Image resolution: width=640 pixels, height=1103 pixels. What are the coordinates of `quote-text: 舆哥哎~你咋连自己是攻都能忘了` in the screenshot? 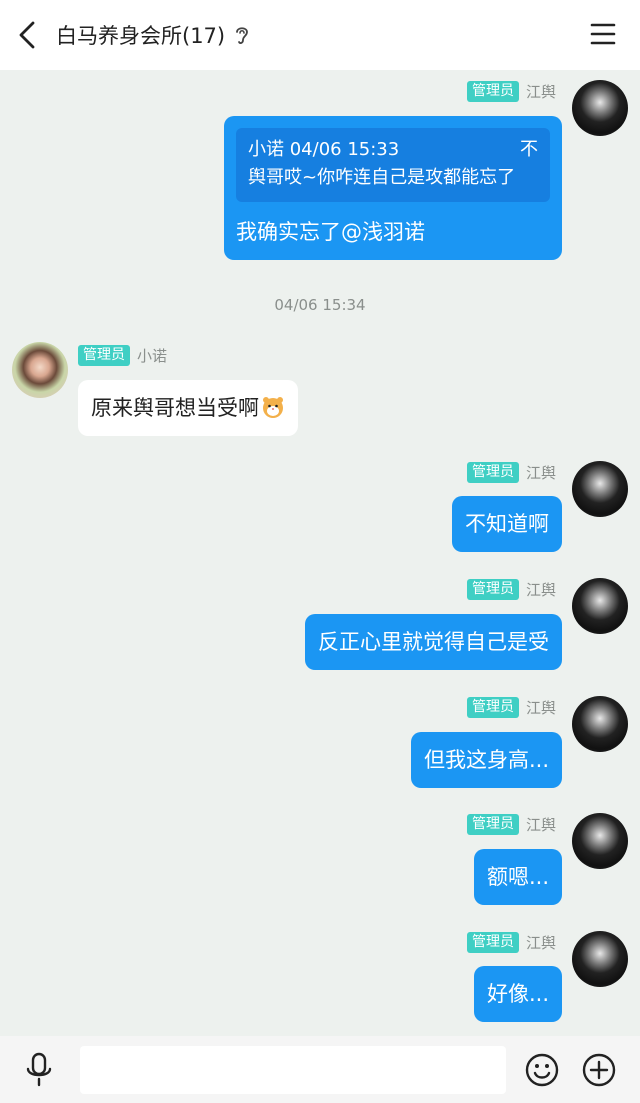 It's located at (382, 177).